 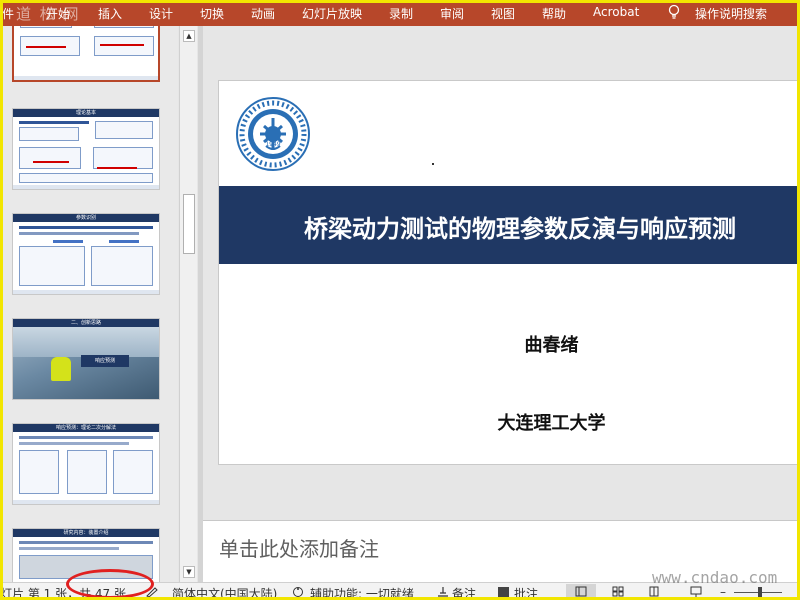 I want to click on lightbulb-icon, so click(x=674, y=11).